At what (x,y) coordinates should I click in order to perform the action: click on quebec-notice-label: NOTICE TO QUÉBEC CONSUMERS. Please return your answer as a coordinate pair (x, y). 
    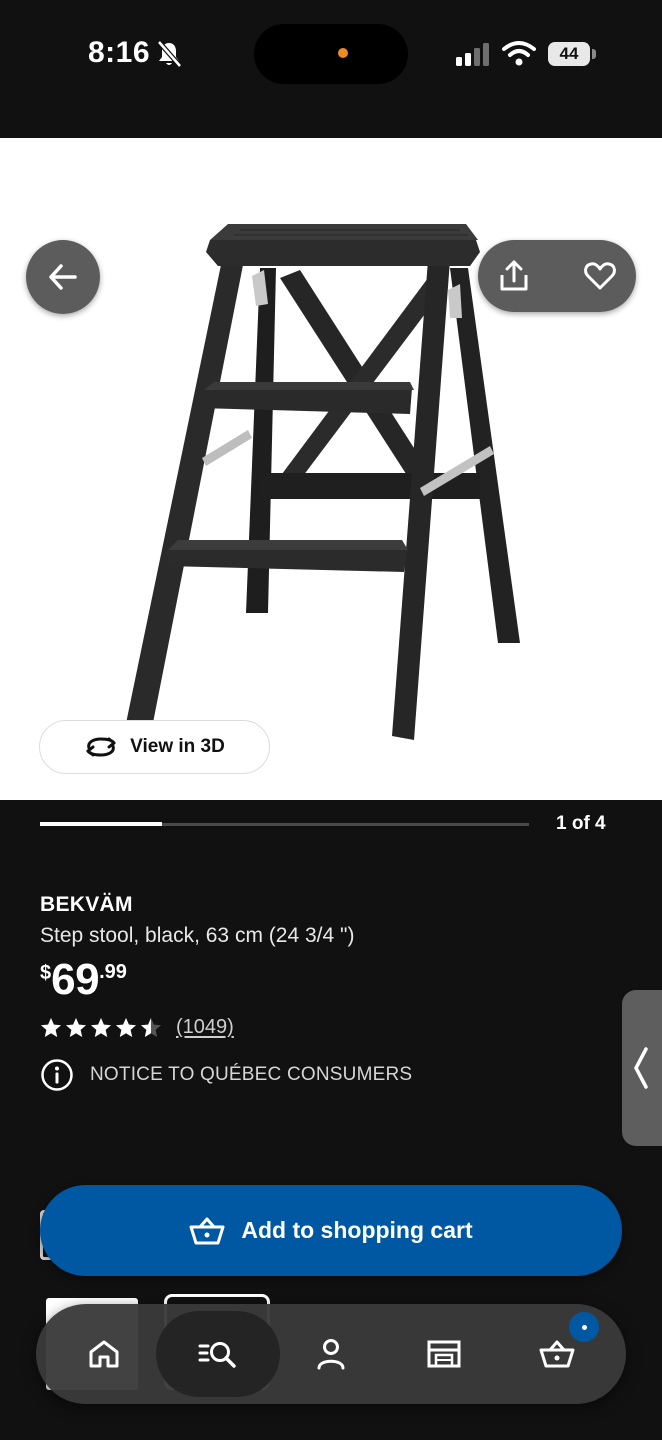
    Looking at the image, I should click on (251, 1074).